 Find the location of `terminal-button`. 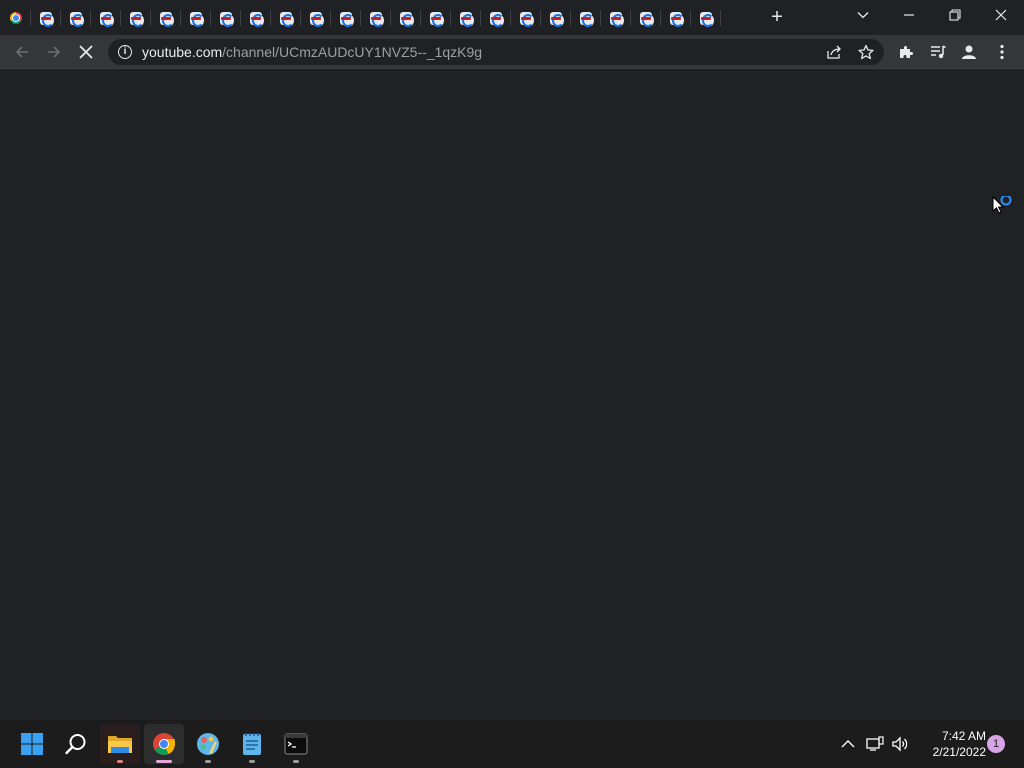

terminal-button is located at coordinates (296, 744).